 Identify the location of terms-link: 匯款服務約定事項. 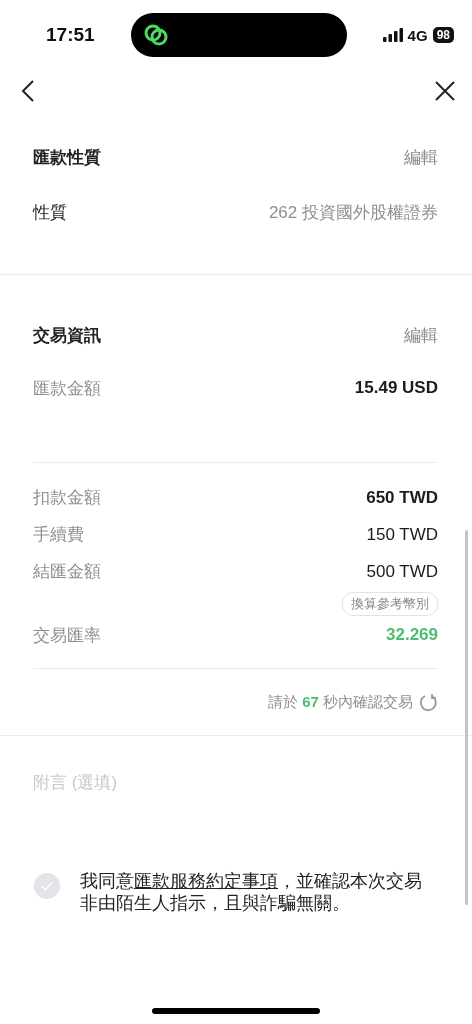
(206, 881).